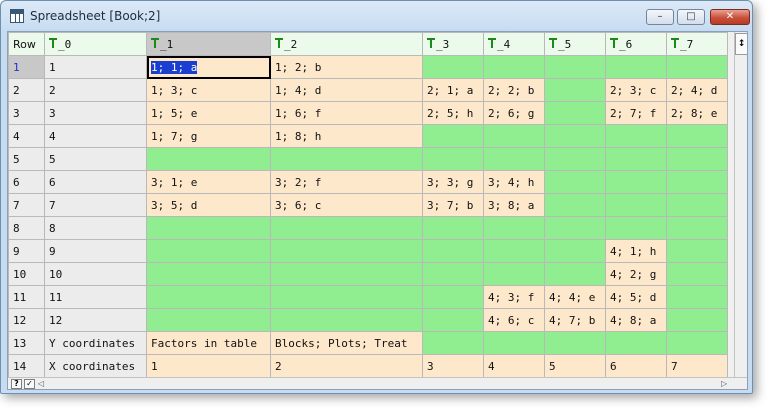 This screenshot has height=412, width=769. I want to click on grid-cell: 2; 7; f, so click(636, 113).